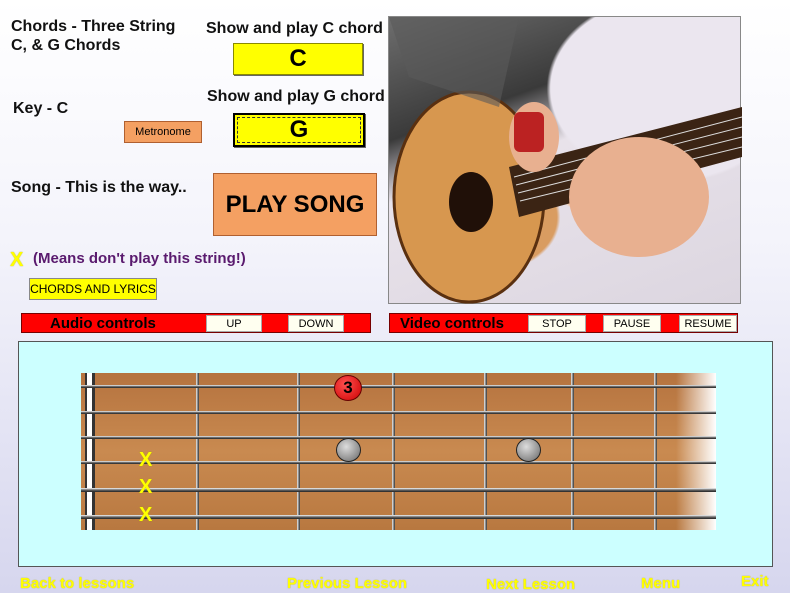 The width and height of the screenshot is (790, 593). What do you see at coordinates (632, 323) in the screenshot?
I see `video-pause-button: PAUSE` at bounding box center [632, 323].